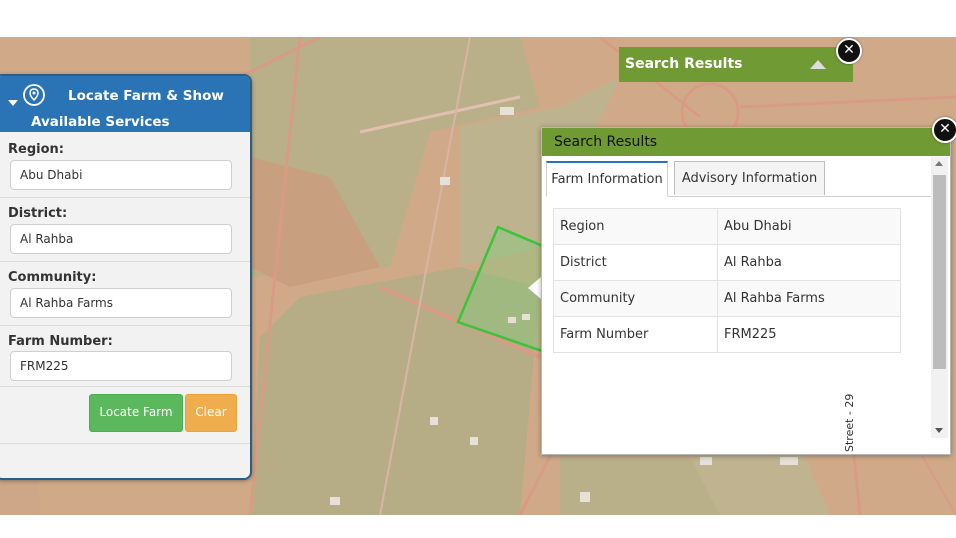  Describe the element at coordinates (121, 303) in the screenshot. I see `community-select: Al Rahba Farms` at that location.